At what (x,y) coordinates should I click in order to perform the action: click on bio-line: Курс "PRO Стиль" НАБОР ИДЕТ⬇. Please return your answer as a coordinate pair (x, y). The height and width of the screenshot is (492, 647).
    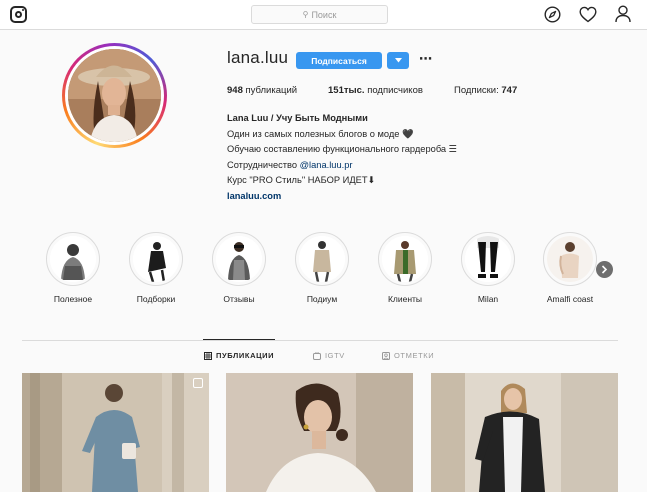
    Looking at the image, I should click on (301, 180).